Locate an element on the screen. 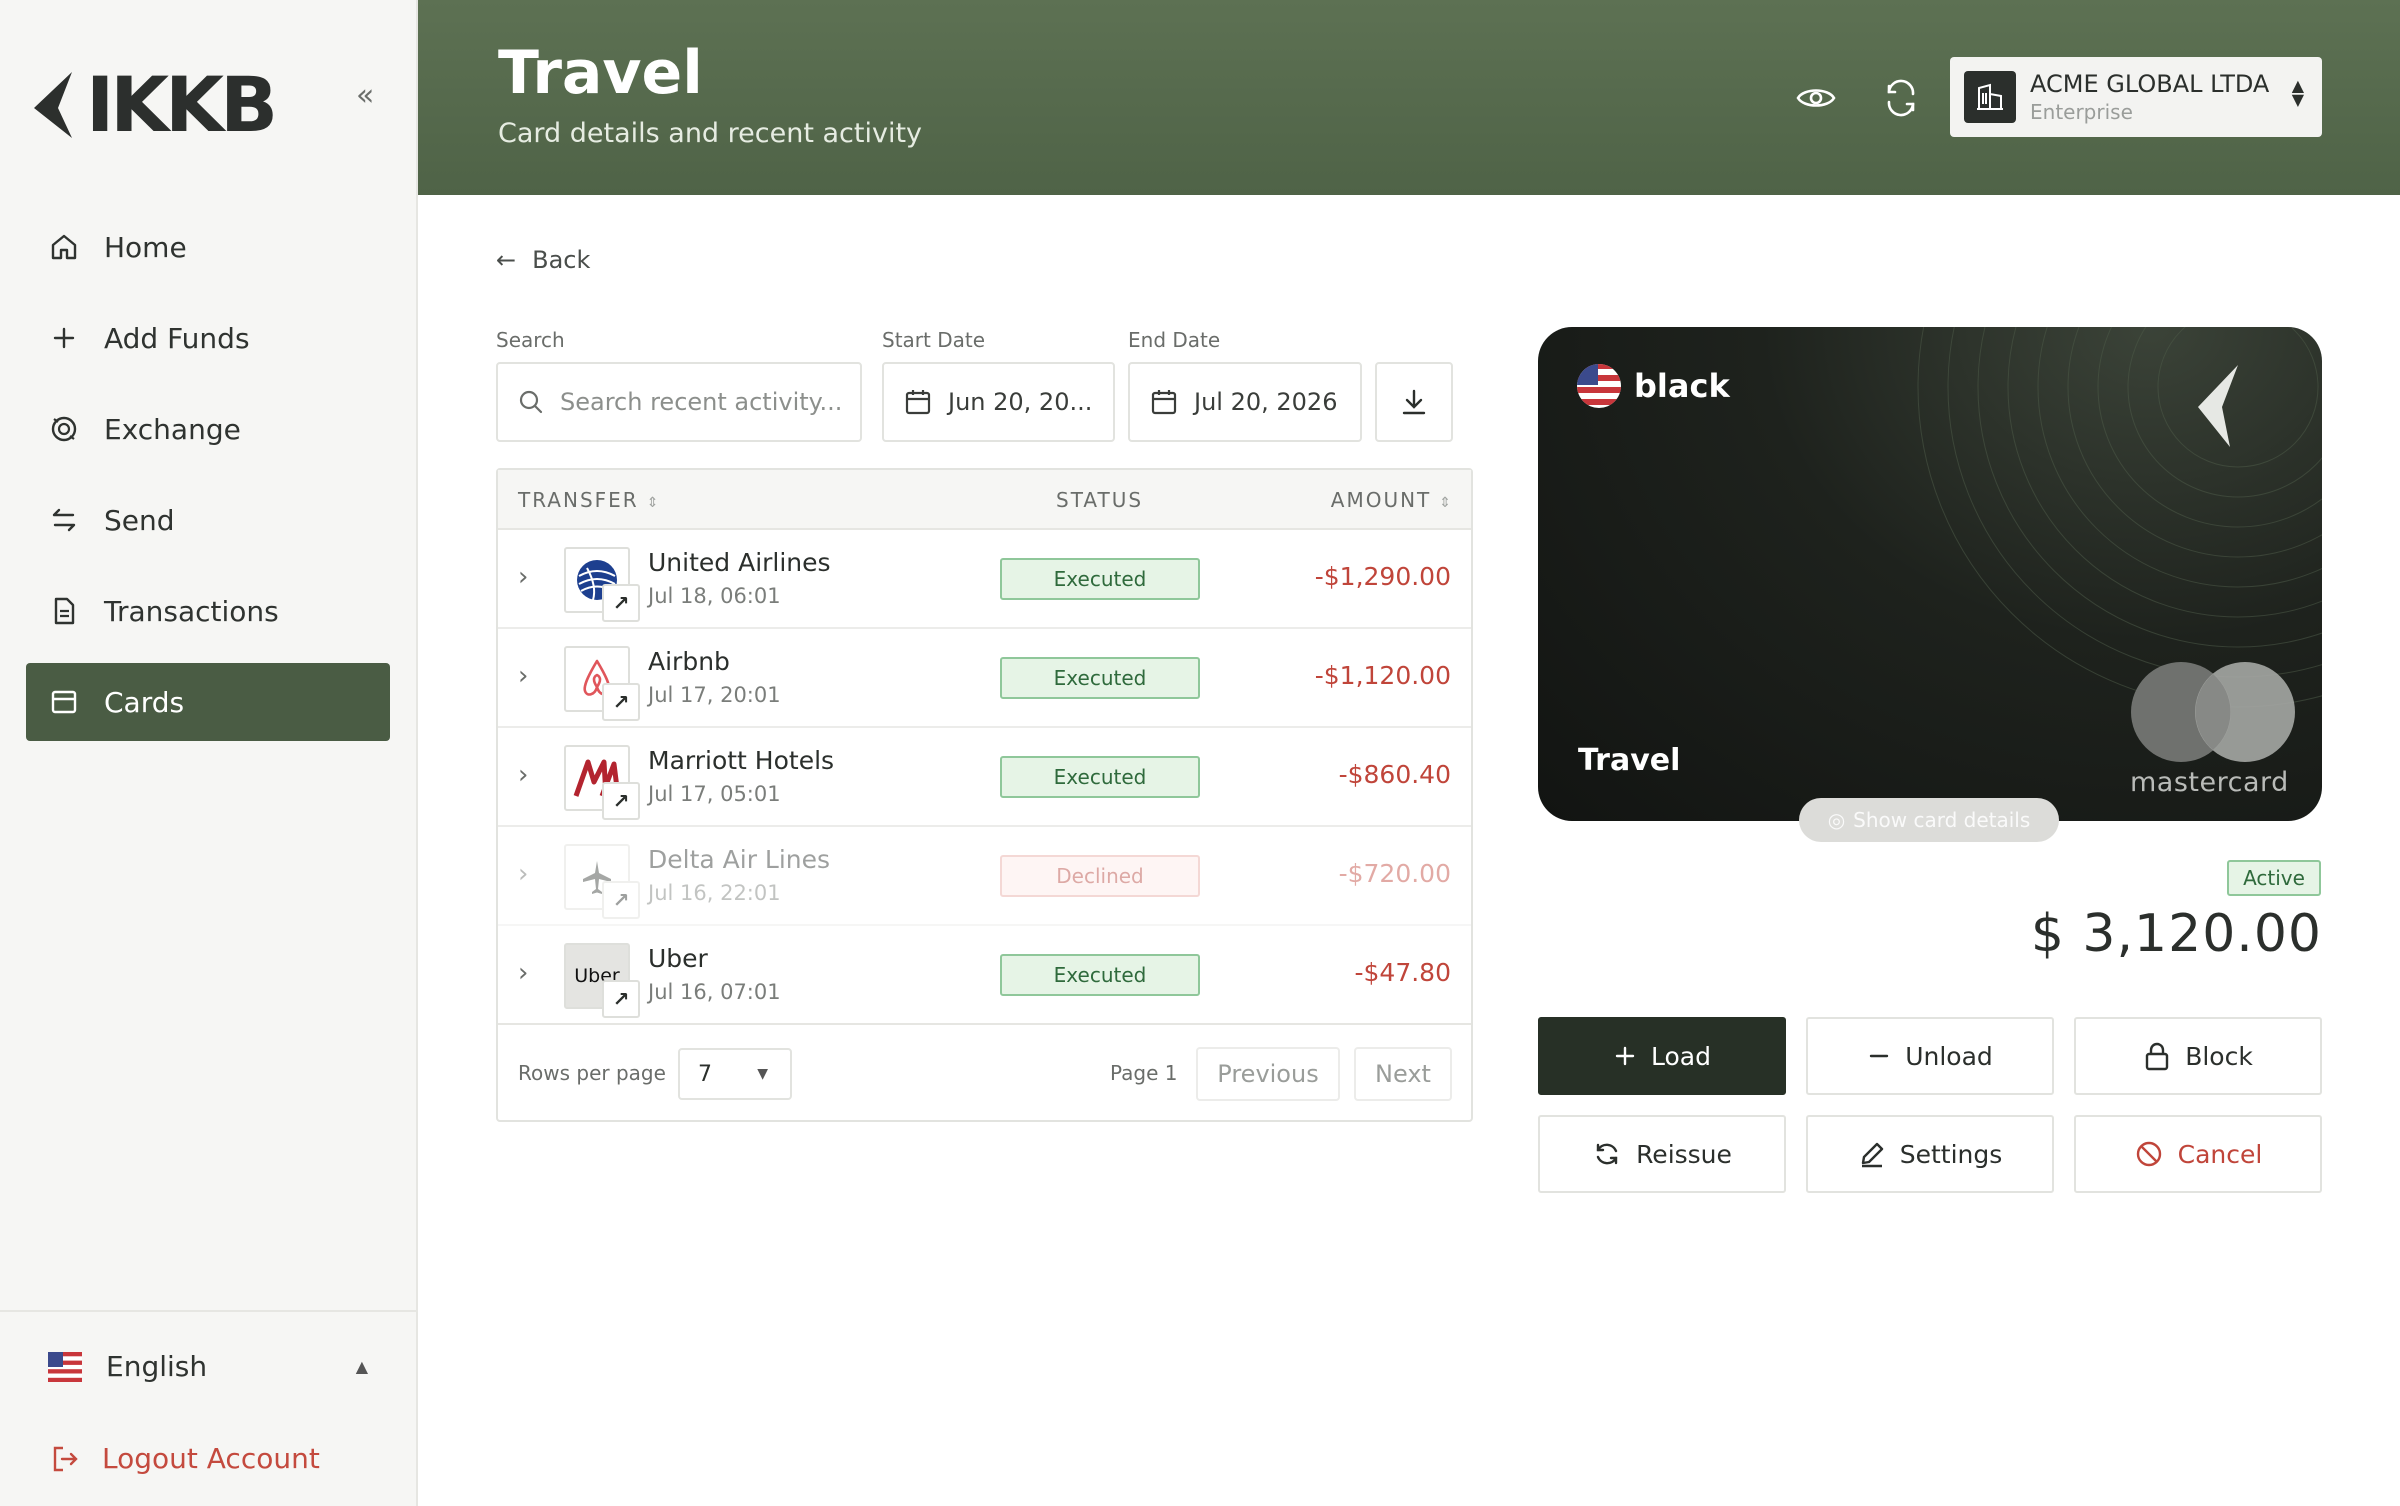  end-date-field: Jul 20, 2026 is located at coordinates (1245, 402).